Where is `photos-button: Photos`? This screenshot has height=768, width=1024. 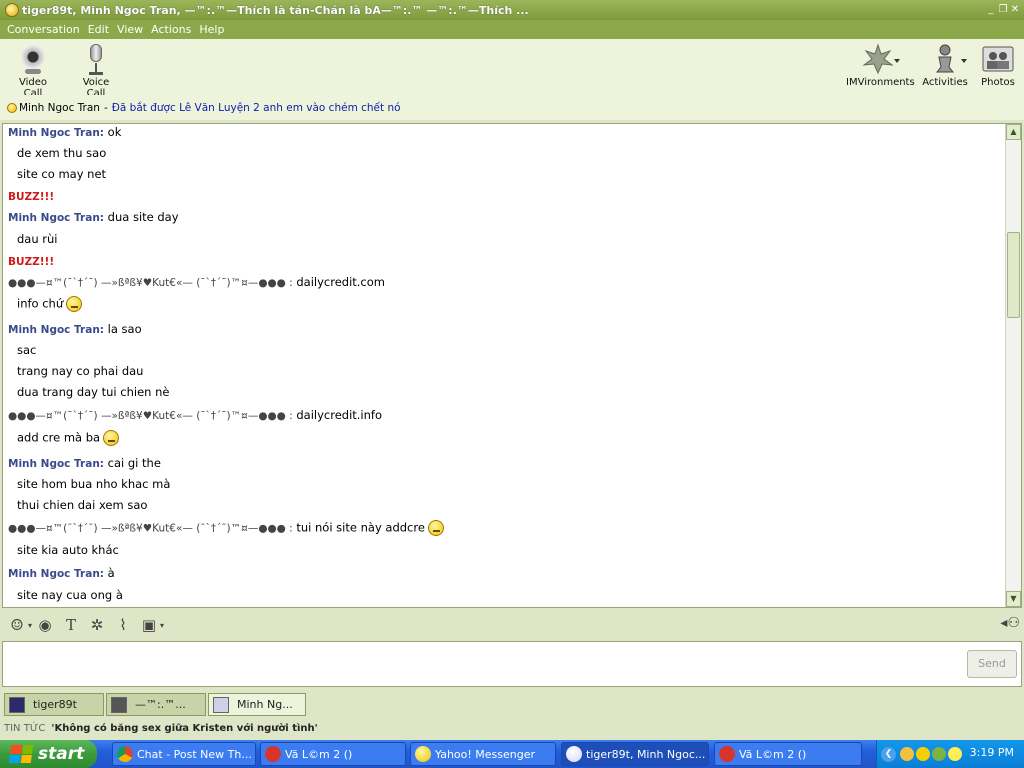
photos-button: Photos is located at coordinates (998, 65).